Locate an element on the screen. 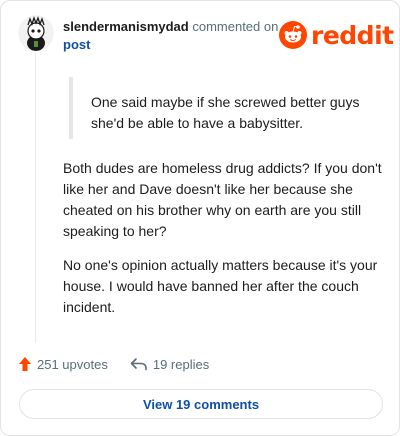 This screenshot has height=436, width=400. blockquote-bar is located at coordinates (71, 108).